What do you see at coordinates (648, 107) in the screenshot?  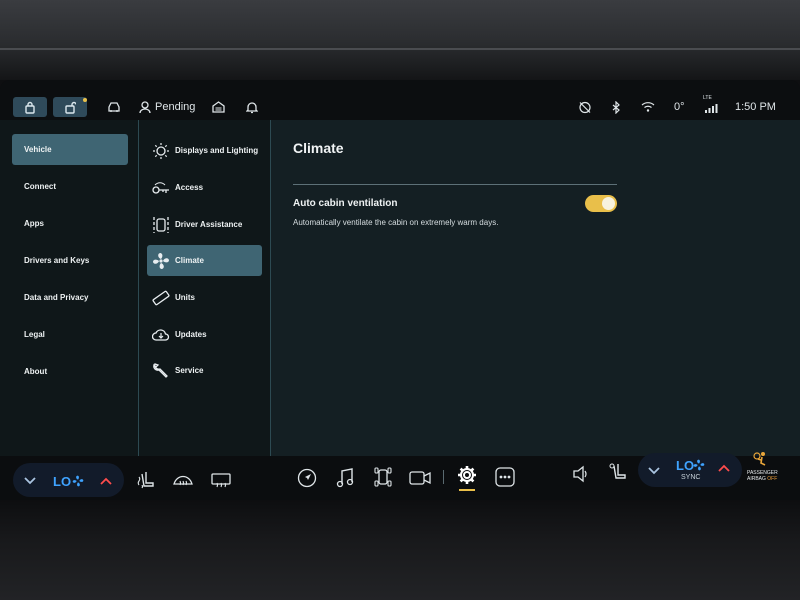 I see `wifi-icon` at bounding box center [648, 107].